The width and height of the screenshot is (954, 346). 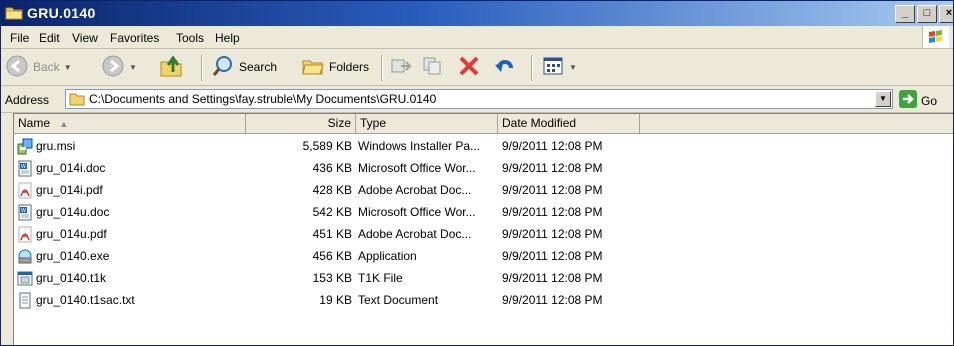 I want to click on text-file-icon, so click(x=25, y=300).